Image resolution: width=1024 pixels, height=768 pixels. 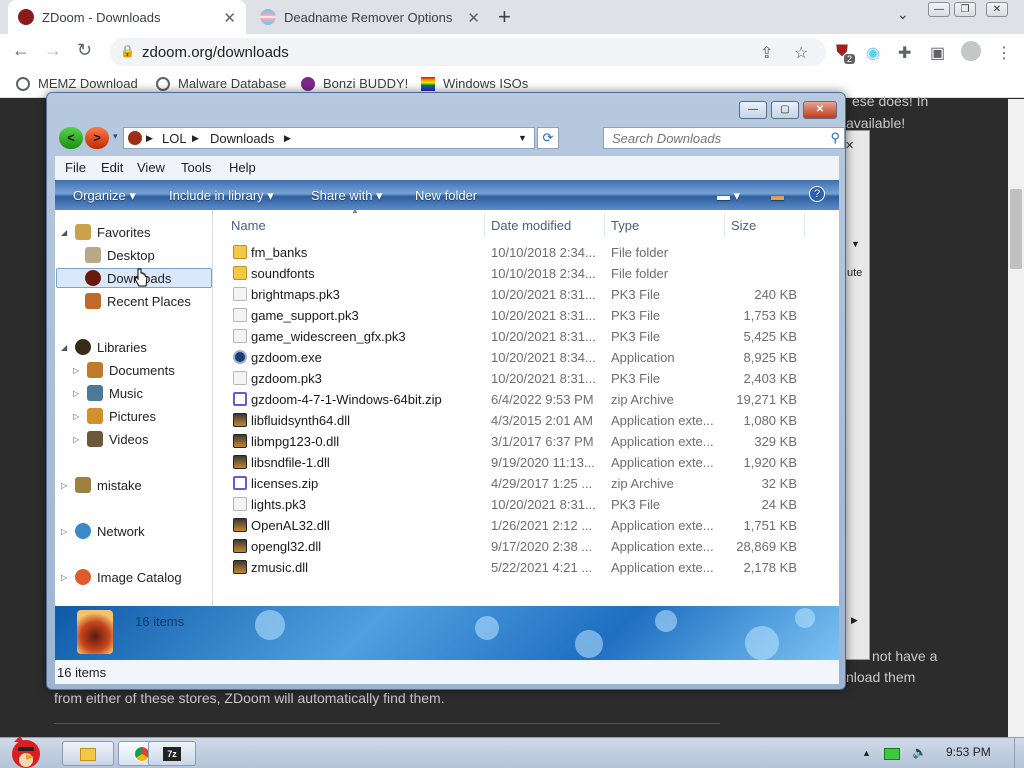 I want to click on nav-image-catalog: ▷ Image Catalog, so click(x=121, y=577).